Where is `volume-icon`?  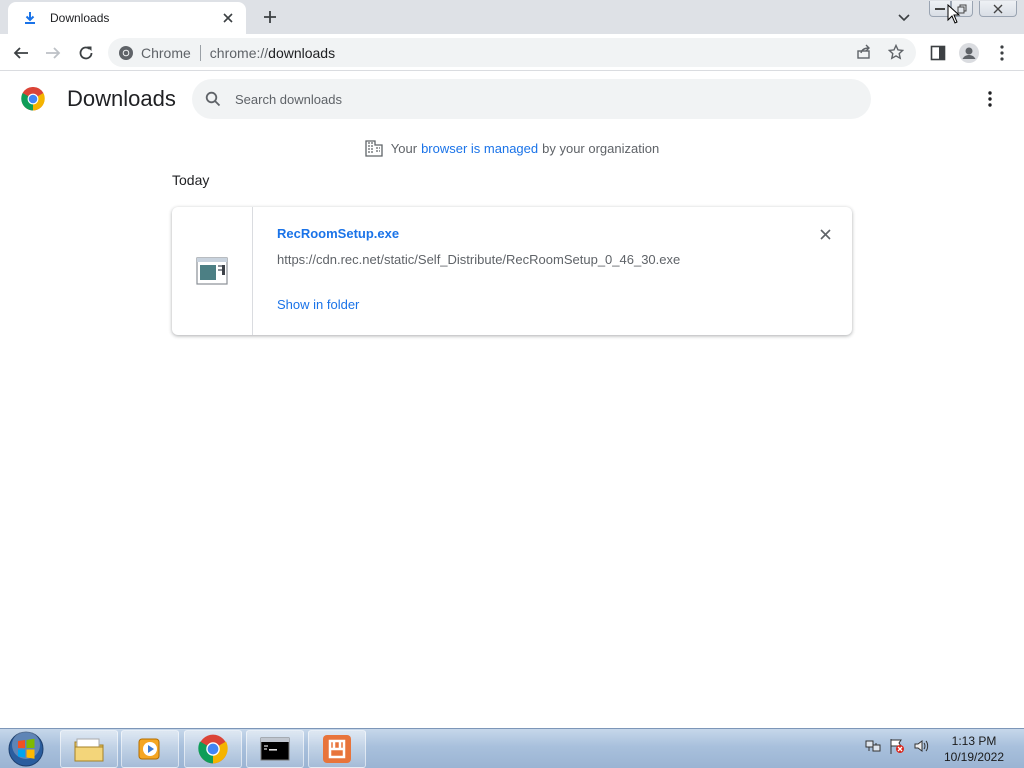
volume-icon is located at coordinates (921, 746).